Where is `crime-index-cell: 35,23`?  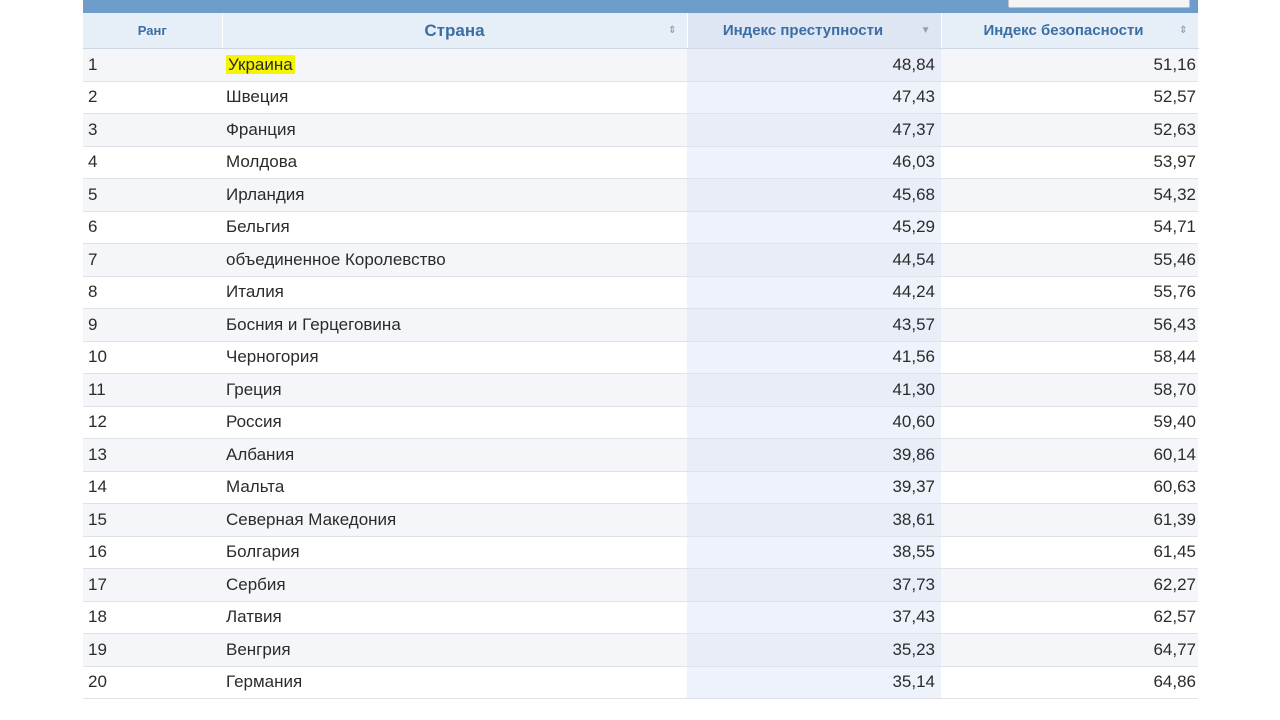 crime-index-cell: 35,23 is located at coordinates (814, 650).